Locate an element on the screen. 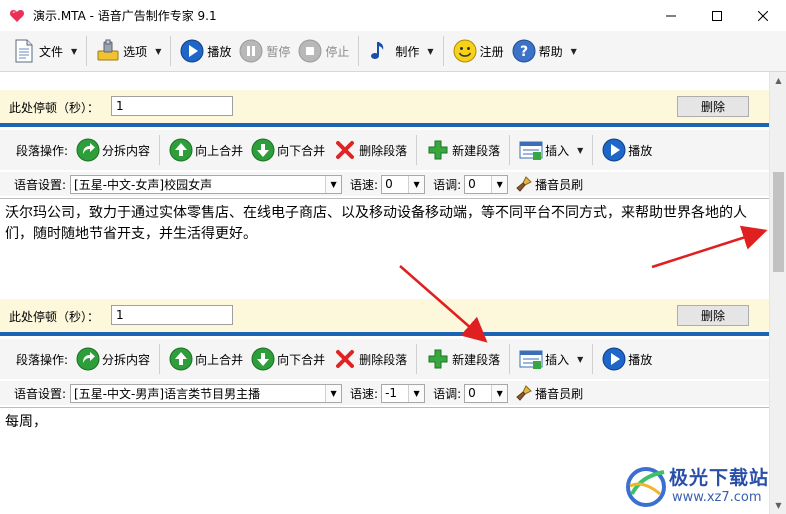 The width and height of the screenshot is (786, 514). aurora-logo-icon is located at coordinates (646, 487).